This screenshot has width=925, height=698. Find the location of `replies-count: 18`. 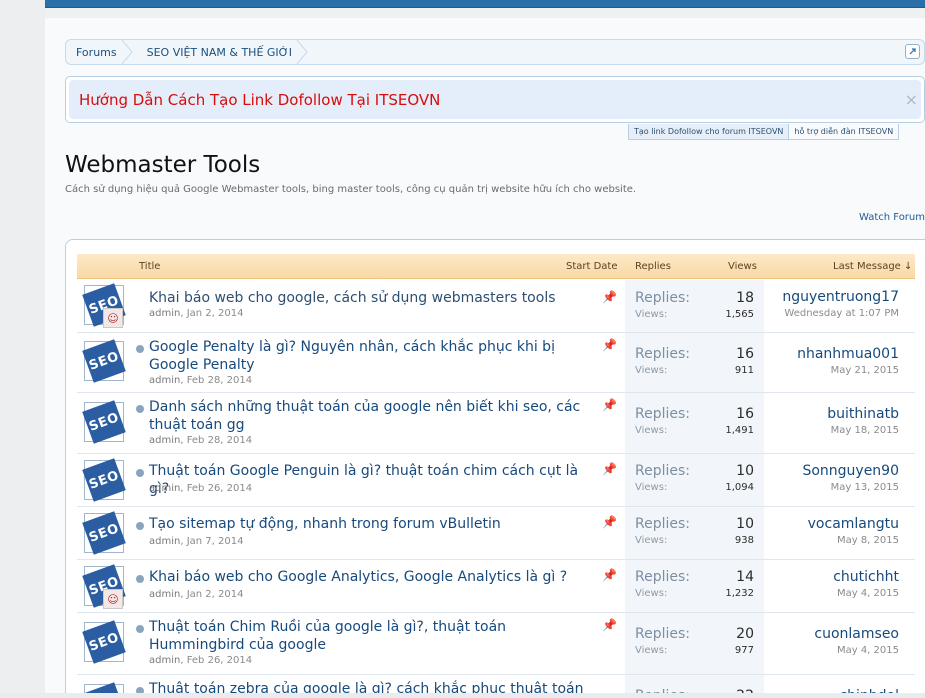

replies-count: 18 is located at coordinates (745, 298).